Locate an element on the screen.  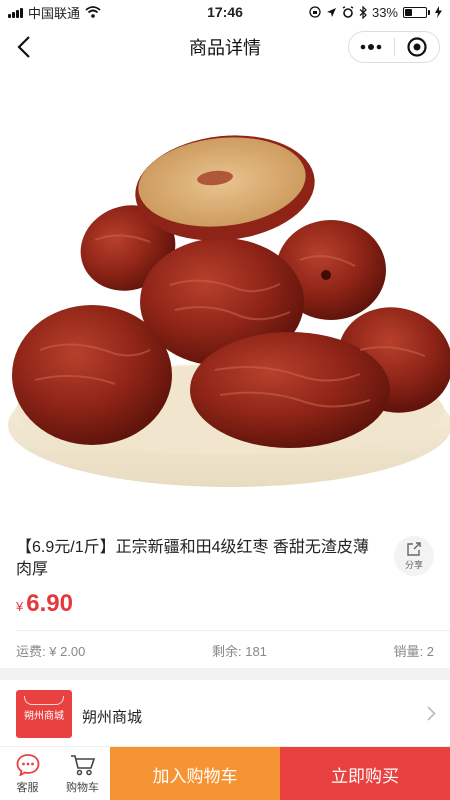
product-title: 【6.9元/1斤】正宗新疆和田4级红枣 香甜无渣皮薄肉厚 is located at coordinates (192, 558).